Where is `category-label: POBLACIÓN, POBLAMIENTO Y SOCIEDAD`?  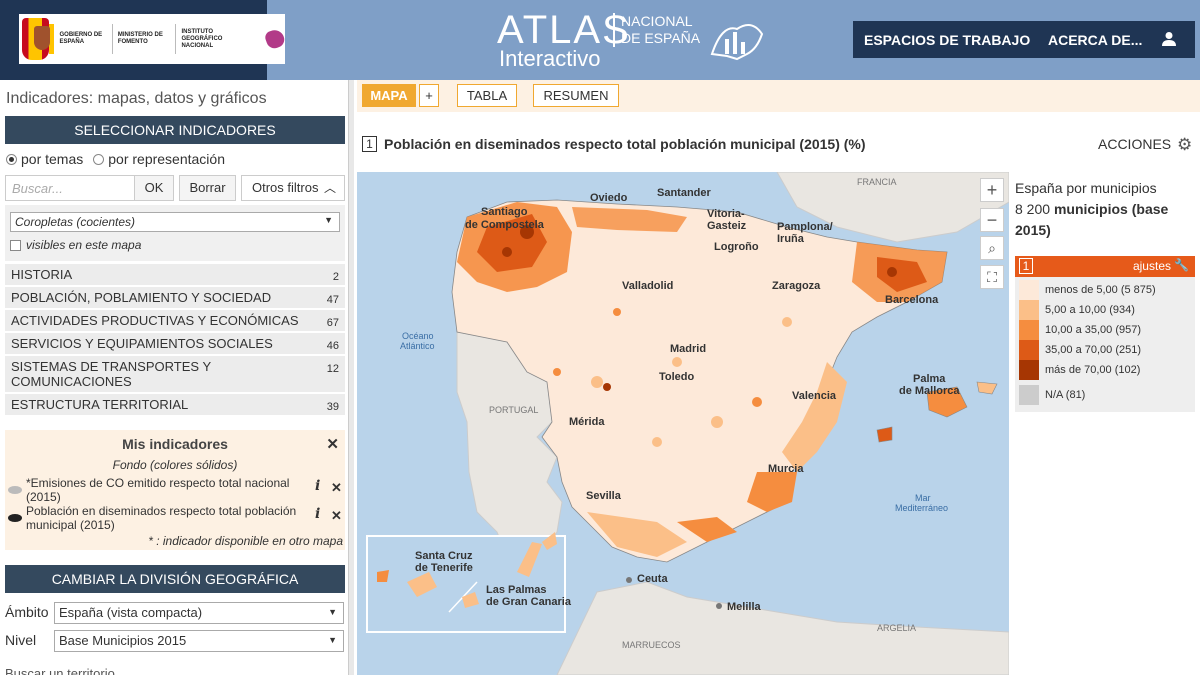 category-label: POBLACIÓN, POBLAMIENTO Y SOCIEDAD is located at coordinates (141, 297).